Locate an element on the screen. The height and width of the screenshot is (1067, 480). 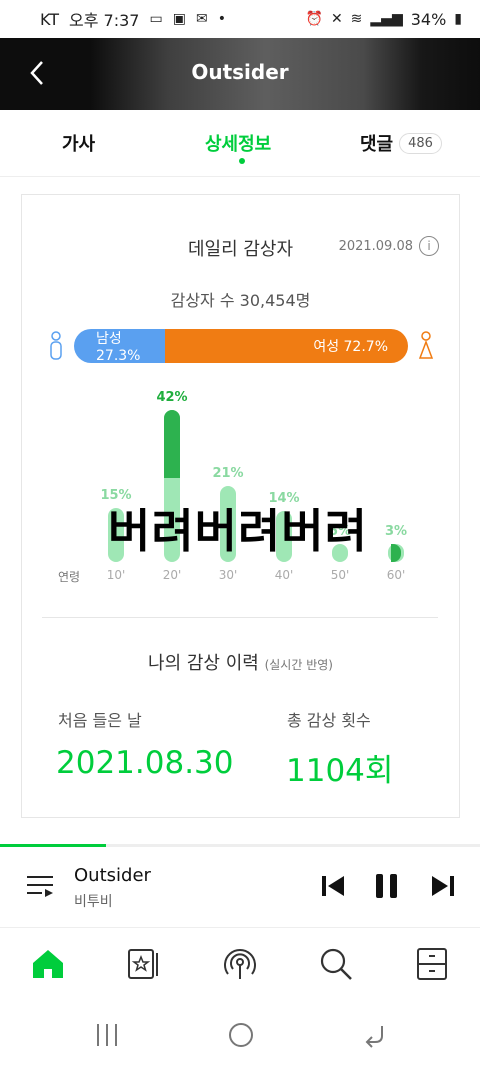
now-playing-artist: 비투비 is located at coordinates (93, 901).